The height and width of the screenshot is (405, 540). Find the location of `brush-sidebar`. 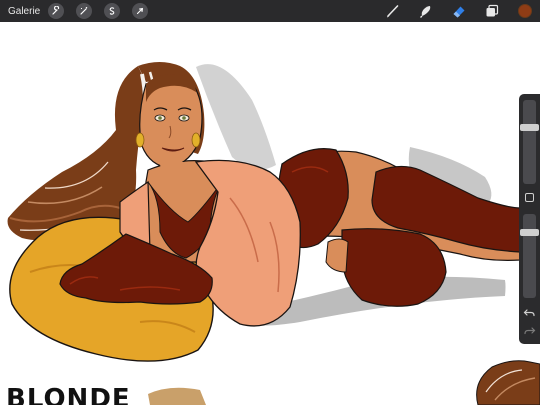

brush-sidebar is located at coordinates (529, 219).